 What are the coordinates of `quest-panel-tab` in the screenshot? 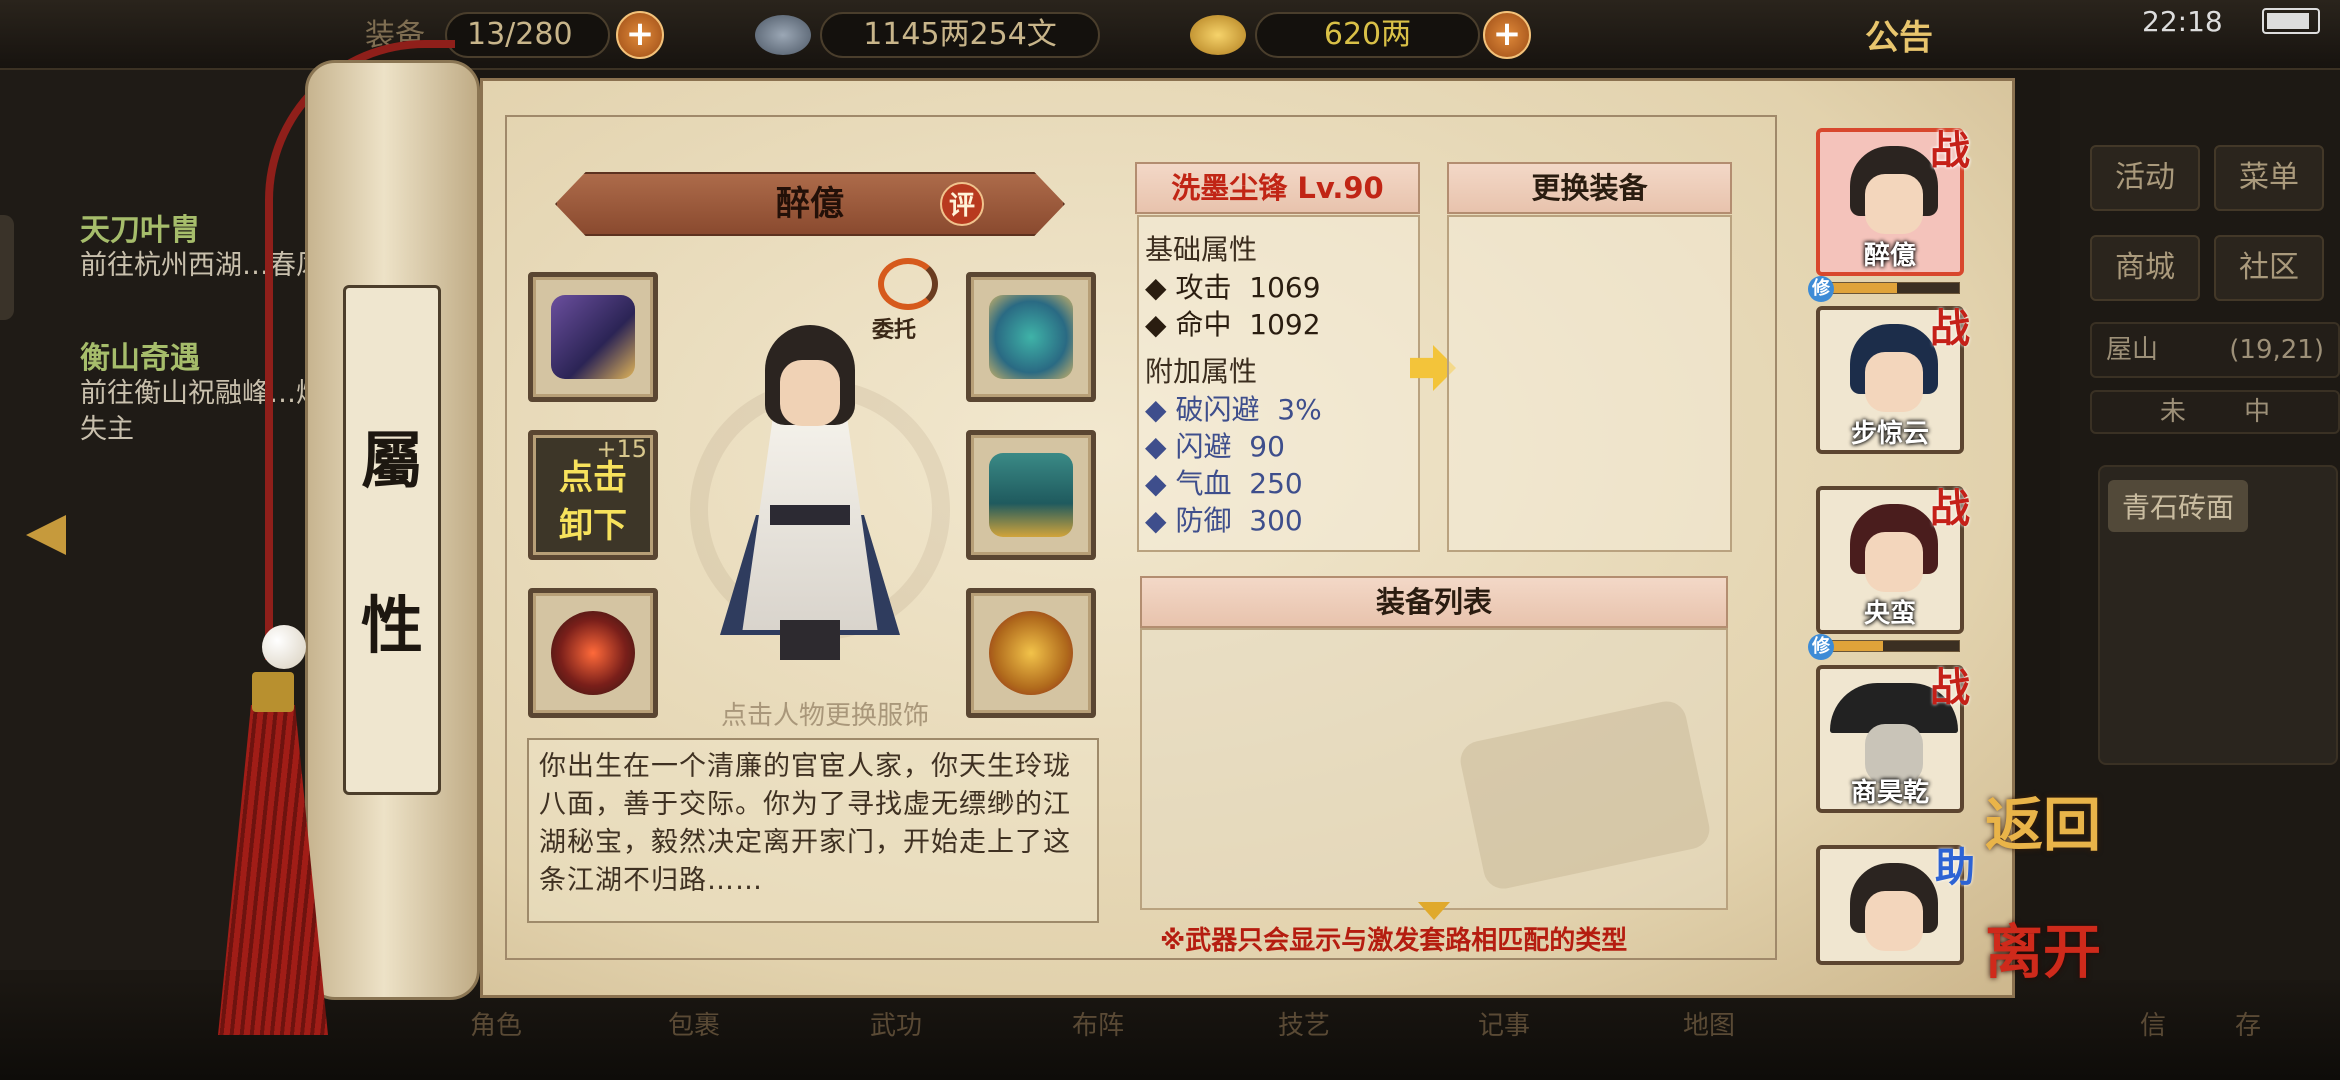 It's located at (7, 267).